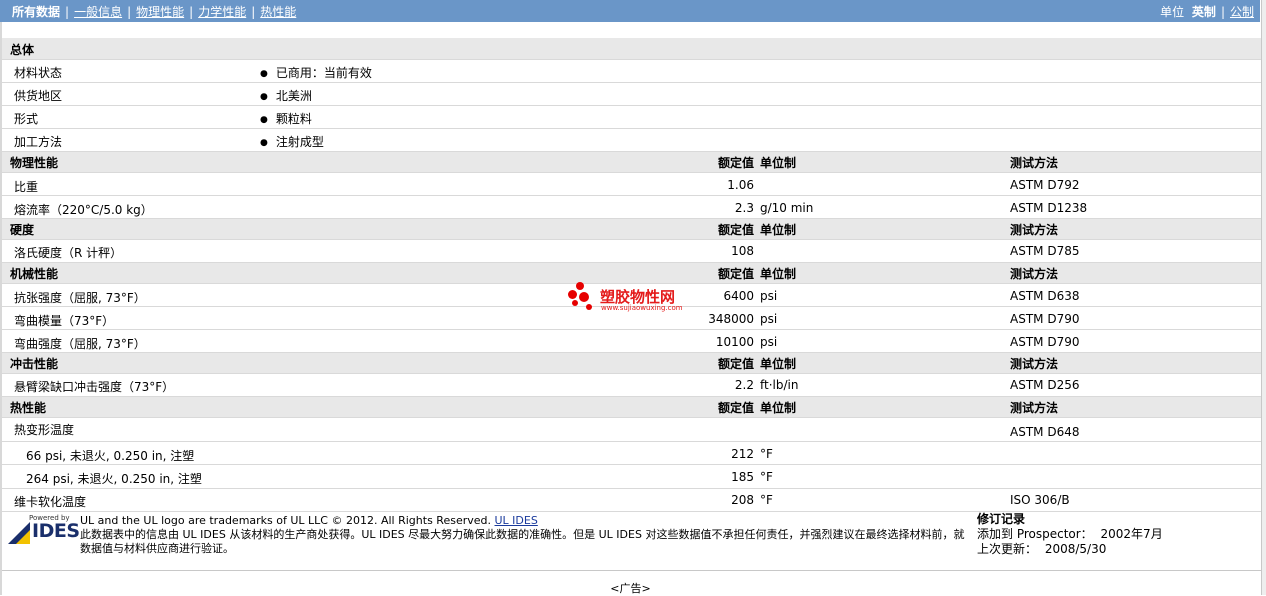 The image size is (1266, 596). I want to click on section-header-general: 总体, so click(631, 49).